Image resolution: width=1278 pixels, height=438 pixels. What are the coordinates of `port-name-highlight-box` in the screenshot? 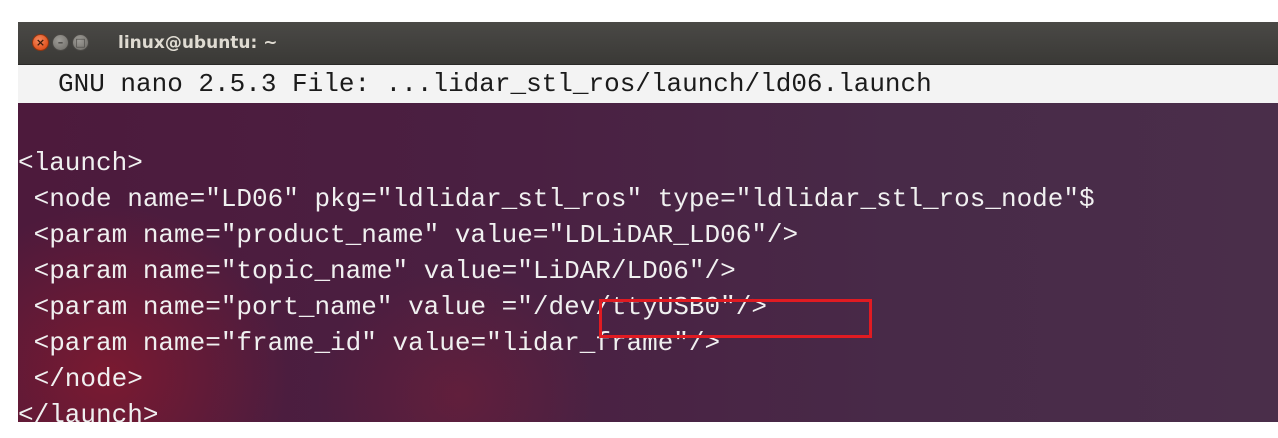 It's located at (735, 318).